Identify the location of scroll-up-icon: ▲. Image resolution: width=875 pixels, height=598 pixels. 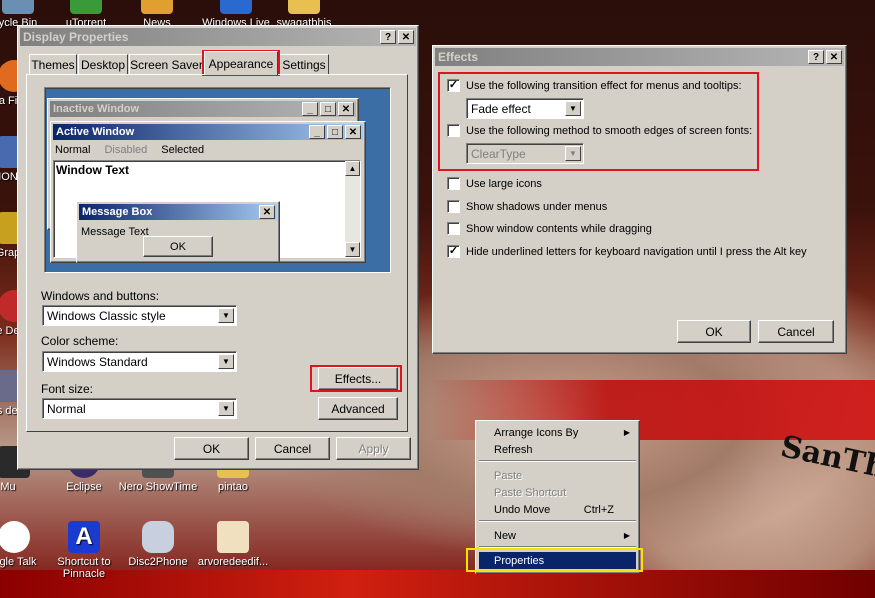
(352, 168).